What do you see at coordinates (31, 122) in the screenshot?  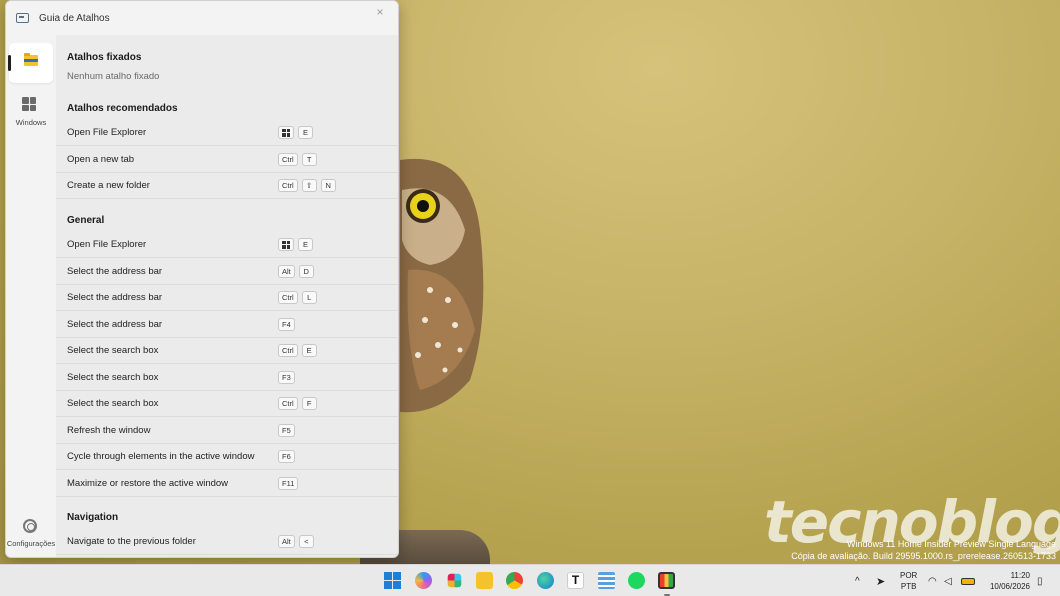 I see `nav-label-windows: Windows` at bounding box center [31, 122].